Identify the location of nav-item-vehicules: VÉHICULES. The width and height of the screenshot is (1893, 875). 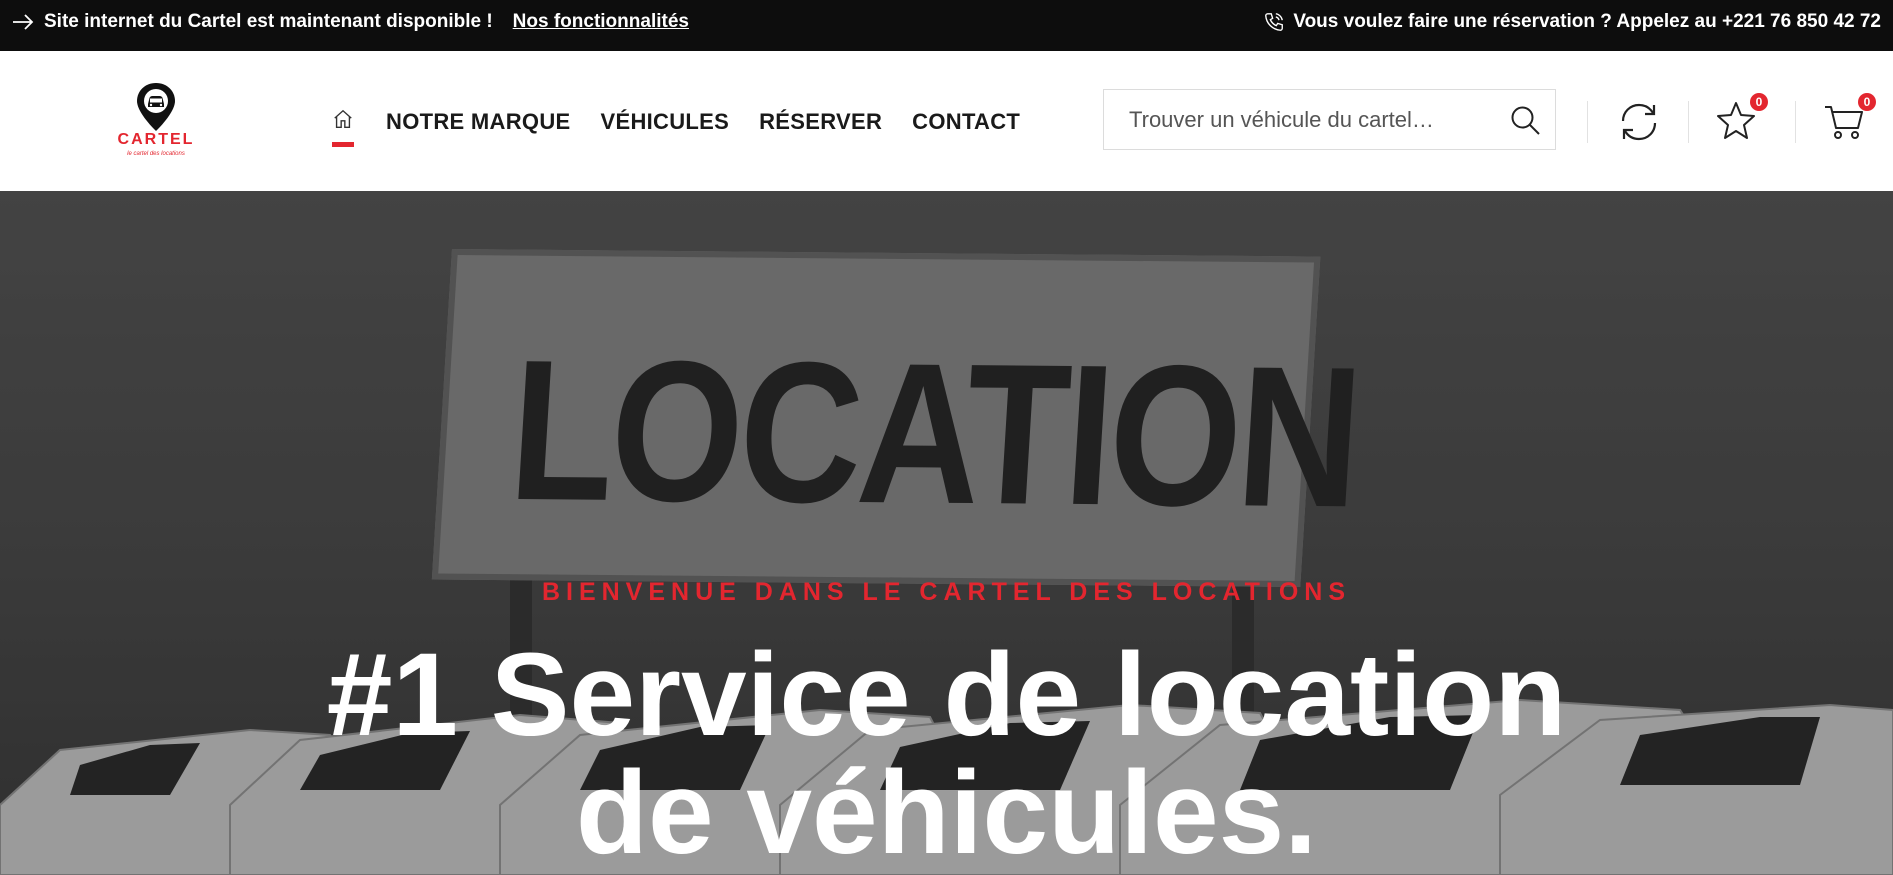
(665, 122).